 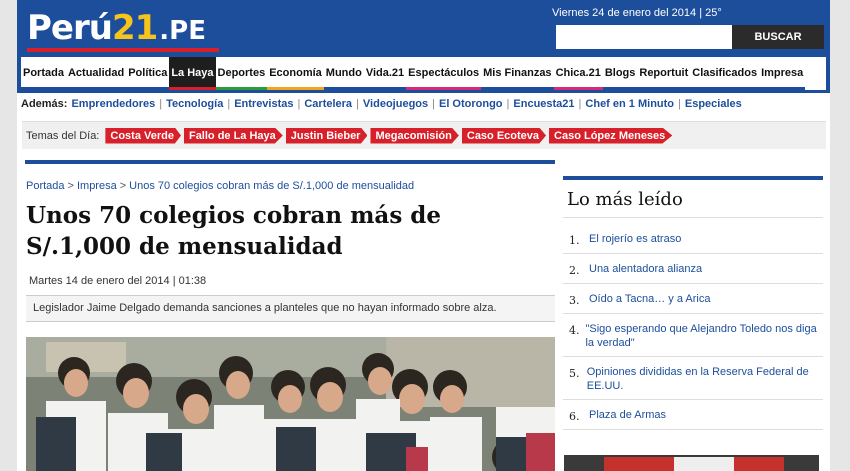 I want to click on most-read-link: Plaza de Armas, so click(x=627, y=414).